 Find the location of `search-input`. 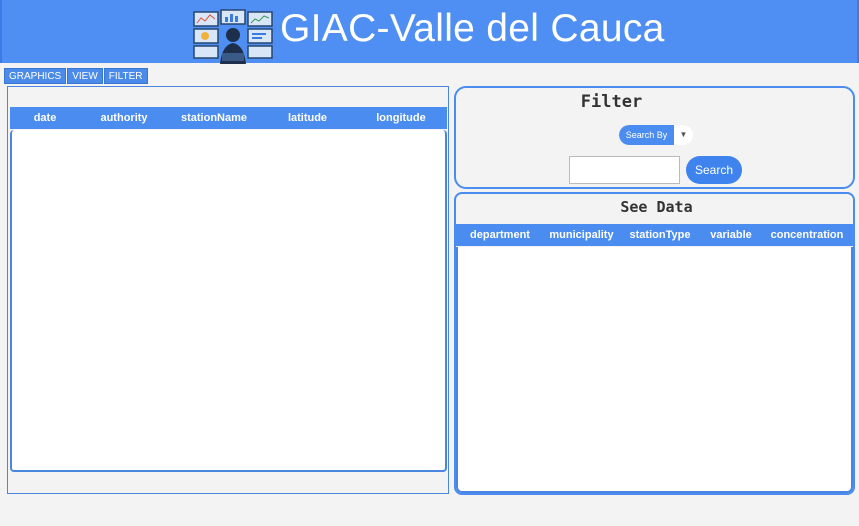

search-input is located at coordinates (624, 170).